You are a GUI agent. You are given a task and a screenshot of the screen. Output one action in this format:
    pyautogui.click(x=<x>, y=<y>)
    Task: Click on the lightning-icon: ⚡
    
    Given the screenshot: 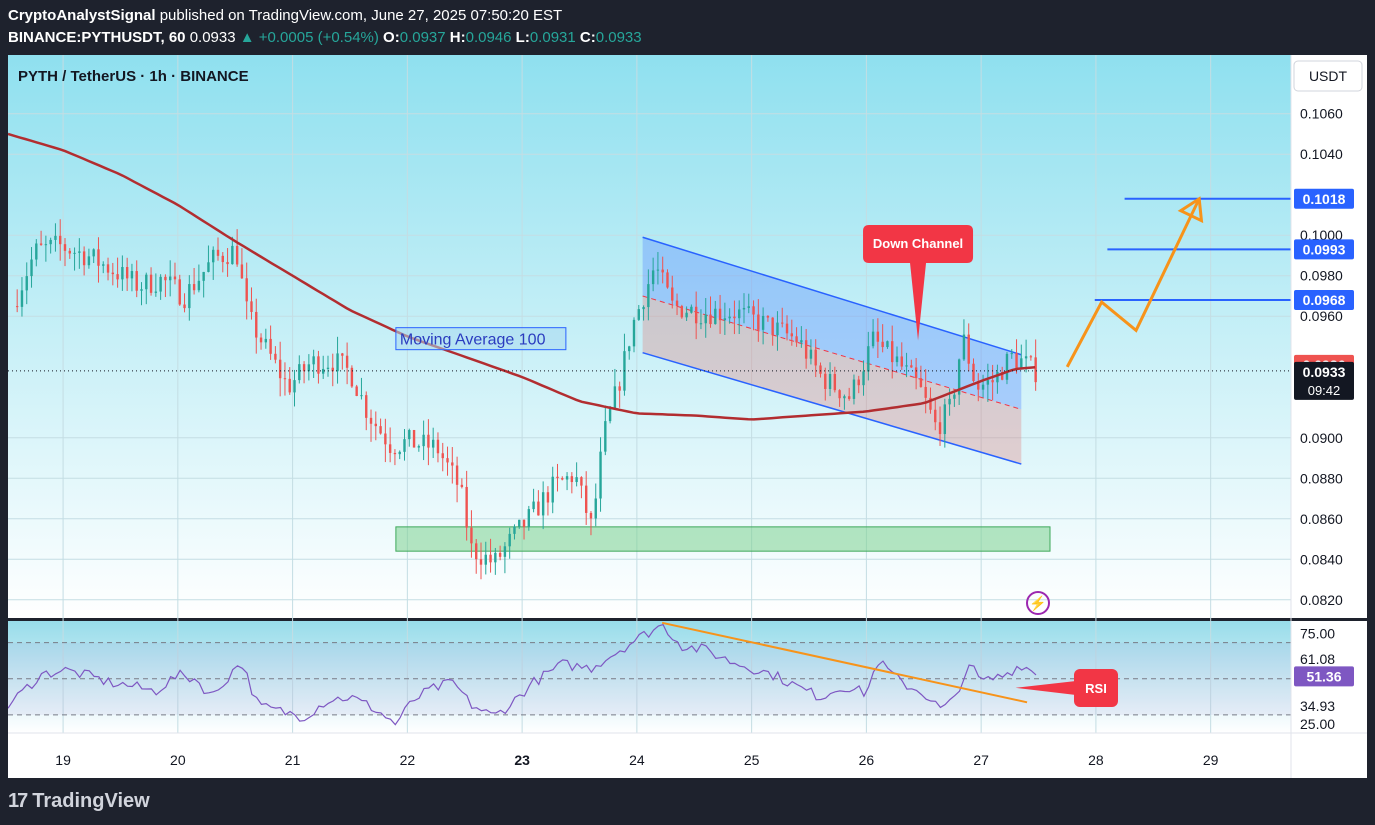 What is the action you would take?
    pyautogui.click(x=1038, y=603)
    